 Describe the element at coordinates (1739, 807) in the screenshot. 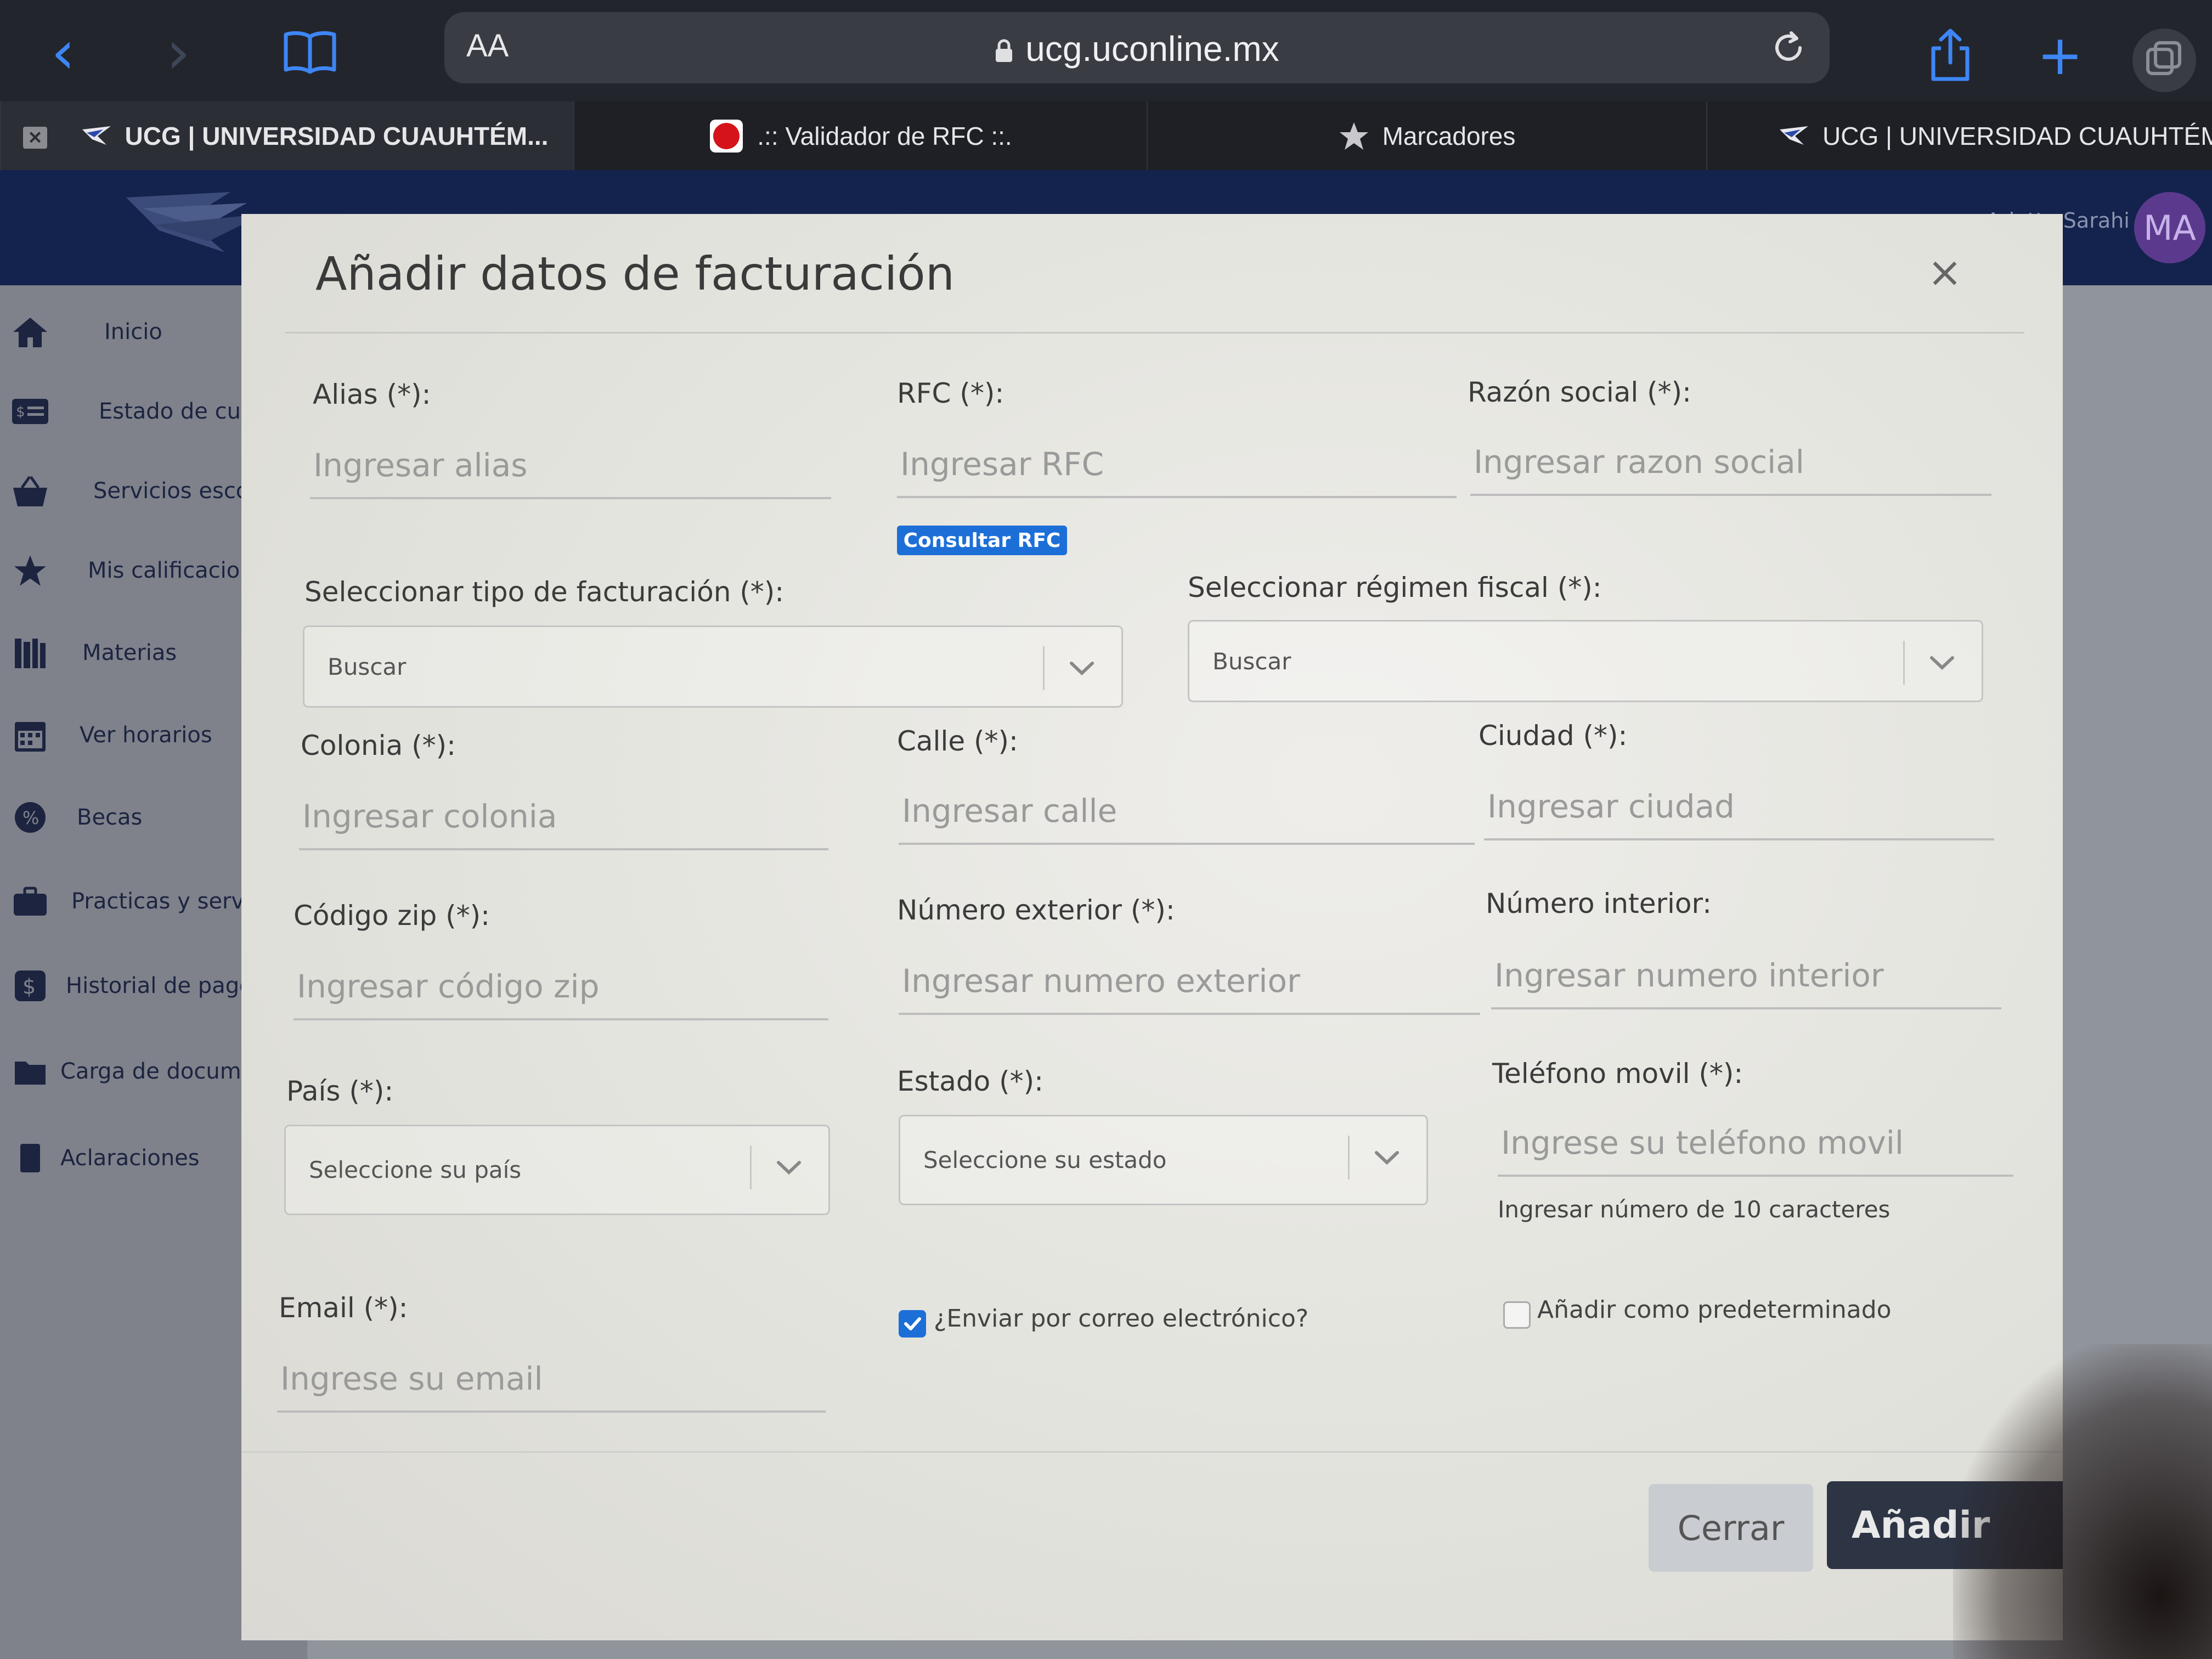

I see `ciudad-input: Ingresar ciudad` at that location.